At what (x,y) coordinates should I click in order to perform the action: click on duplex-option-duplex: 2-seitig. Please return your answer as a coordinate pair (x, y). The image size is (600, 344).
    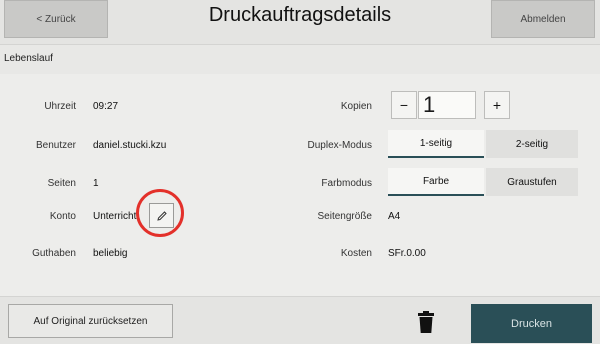
    Looking at the image, I should click on (532, 144).